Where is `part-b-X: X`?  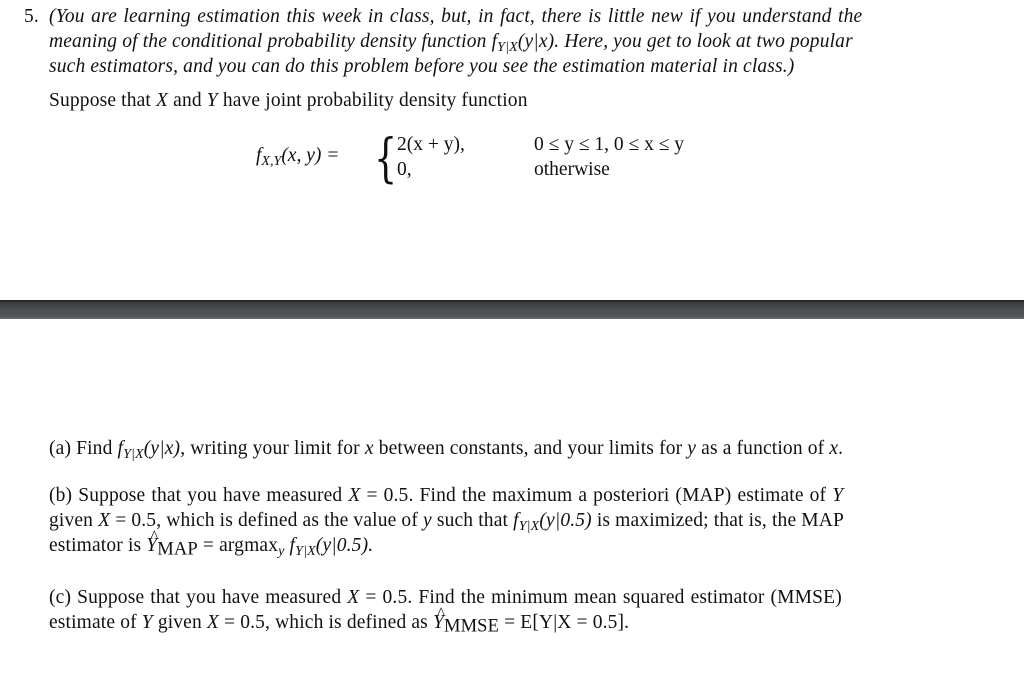
part-b-X: X is located at coordinates (354, 495).